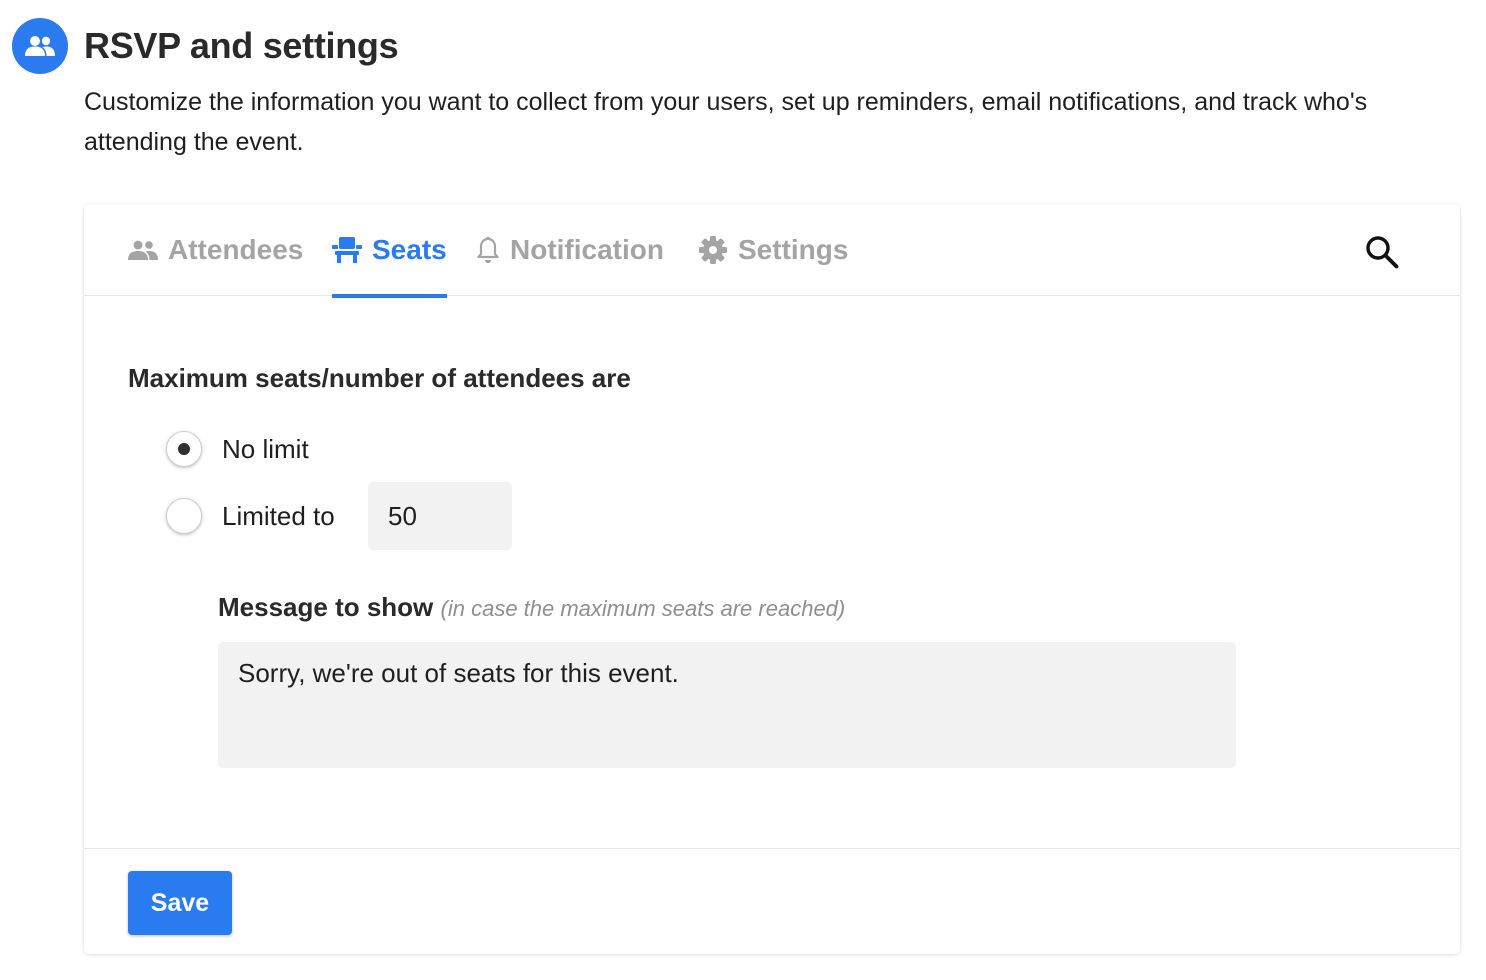  I want to click on header-people-icon, so click(40, 46).